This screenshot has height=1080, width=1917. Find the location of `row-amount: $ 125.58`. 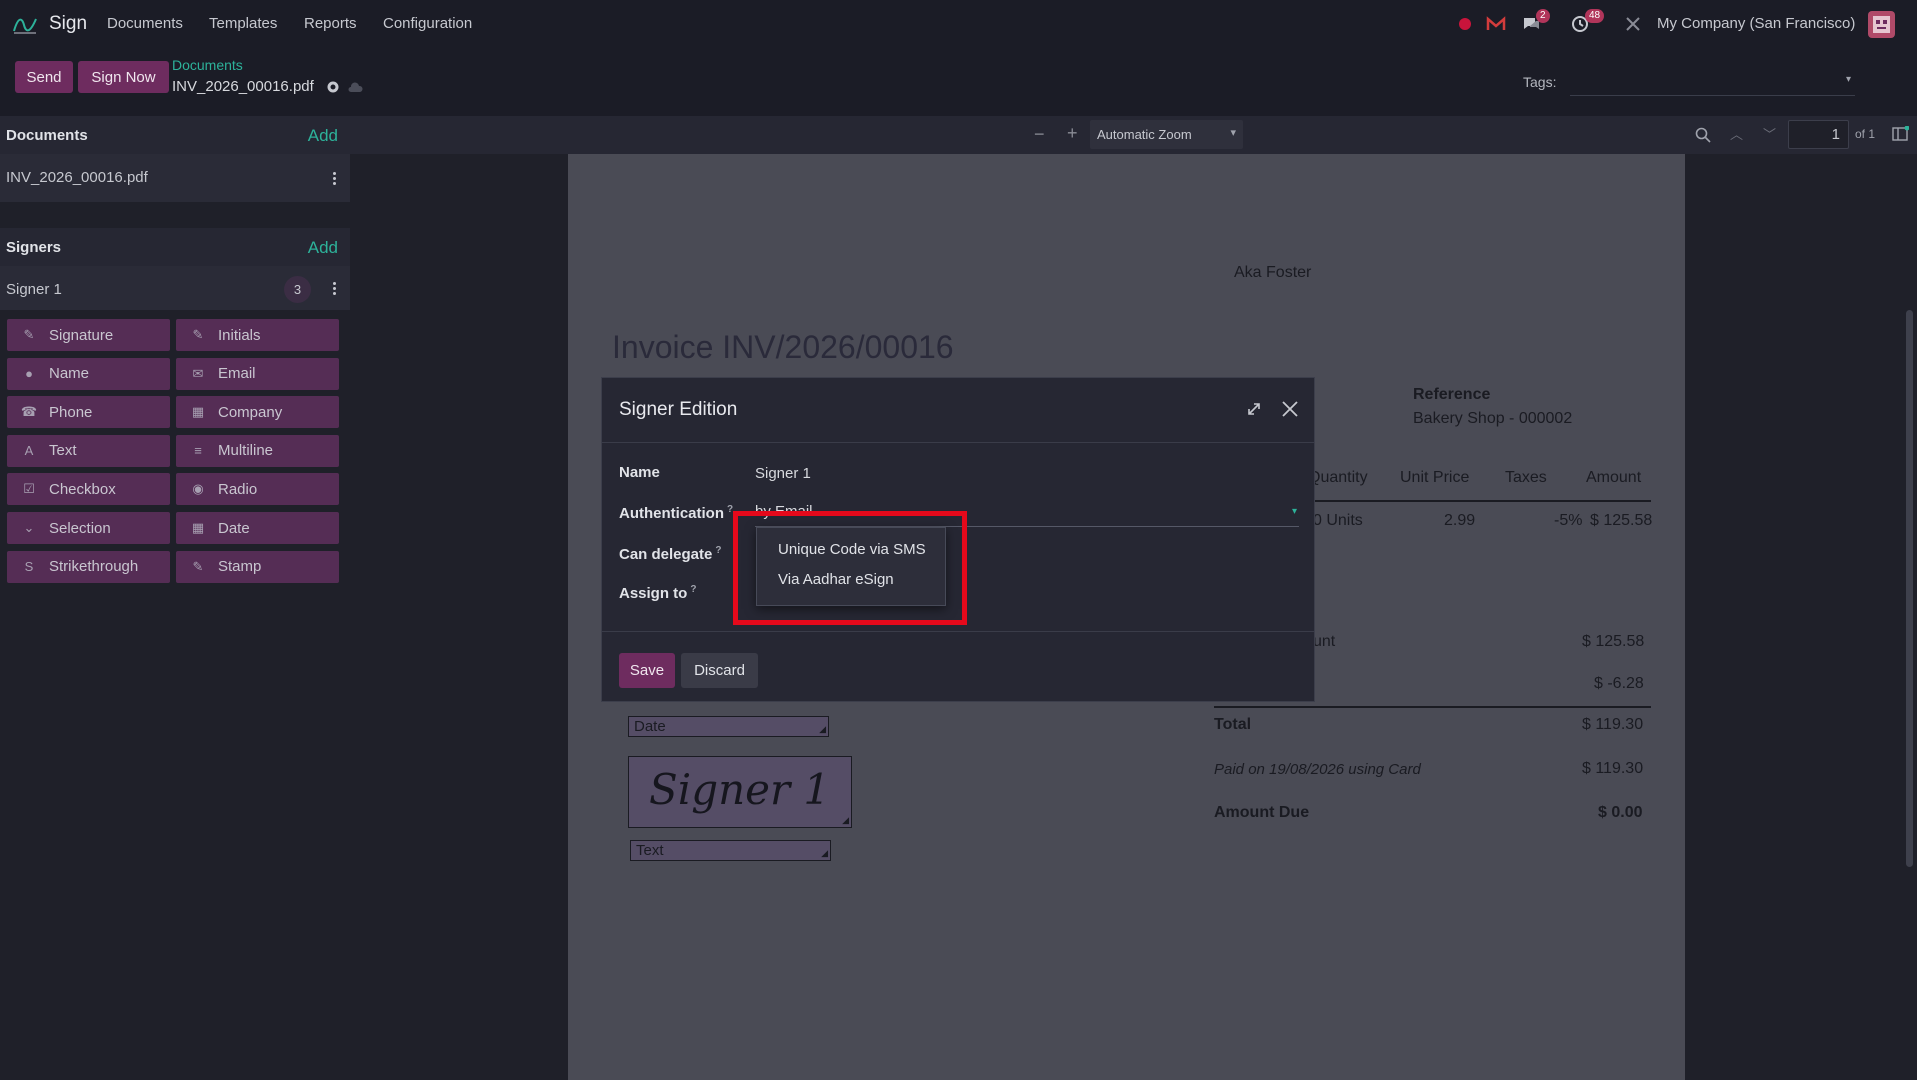

row-amount: $ 125.58 is located at coordinates (1621, 520).